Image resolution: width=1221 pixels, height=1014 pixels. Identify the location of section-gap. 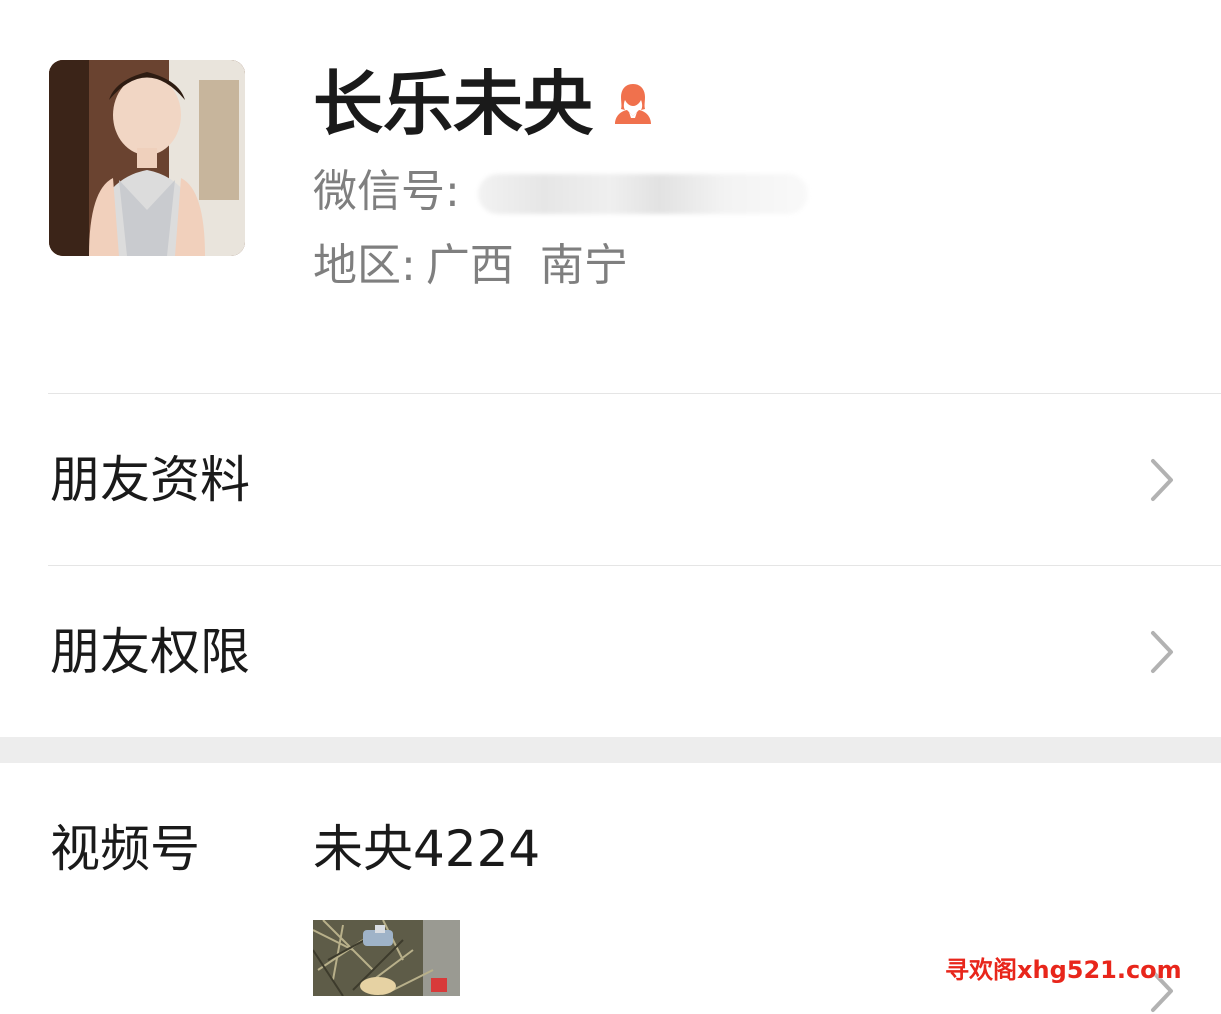
(610, 750).